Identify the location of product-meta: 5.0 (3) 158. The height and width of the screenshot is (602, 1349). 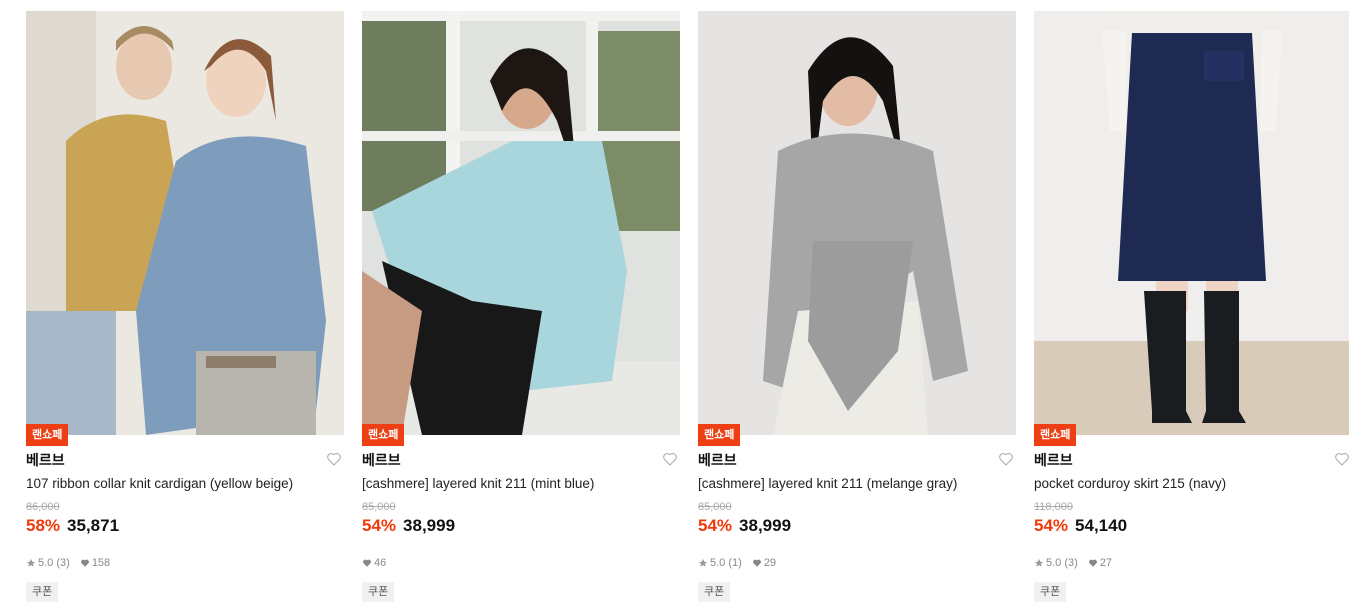
(68, 563).